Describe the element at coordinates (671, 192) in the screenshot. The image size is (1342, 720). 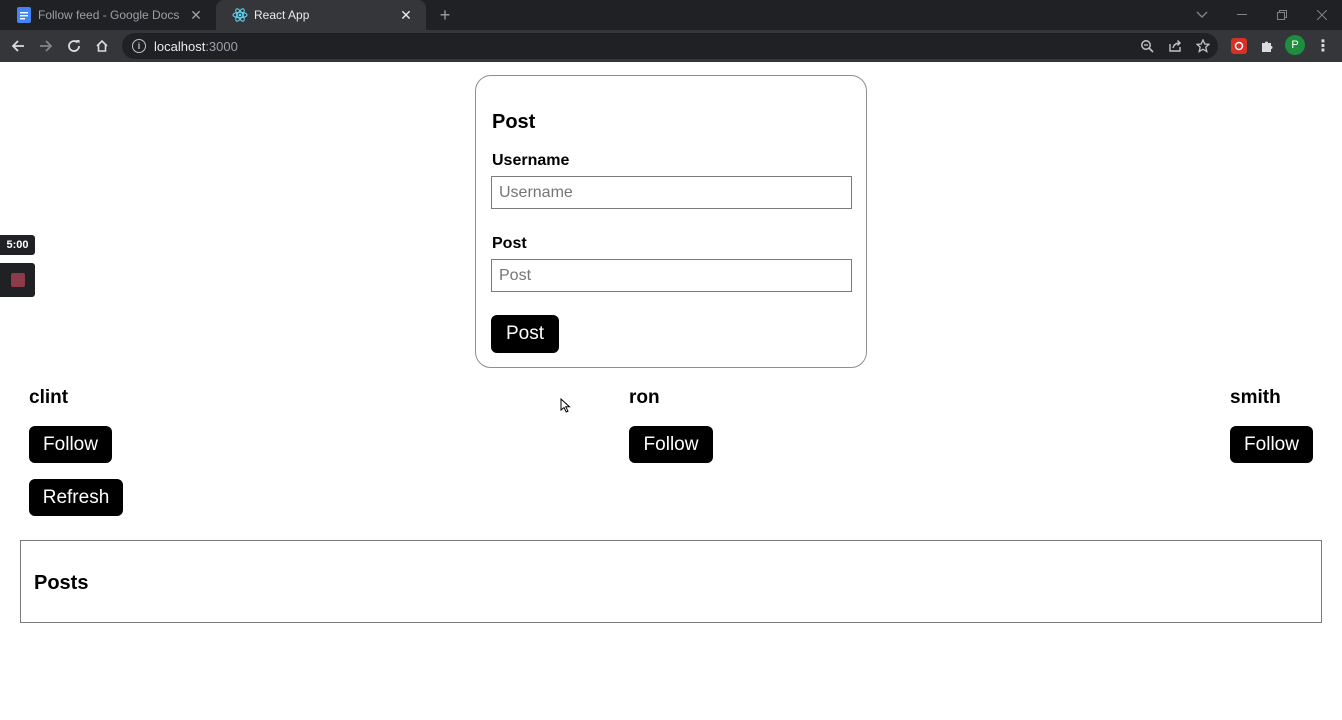
I see `username-input` at that location.